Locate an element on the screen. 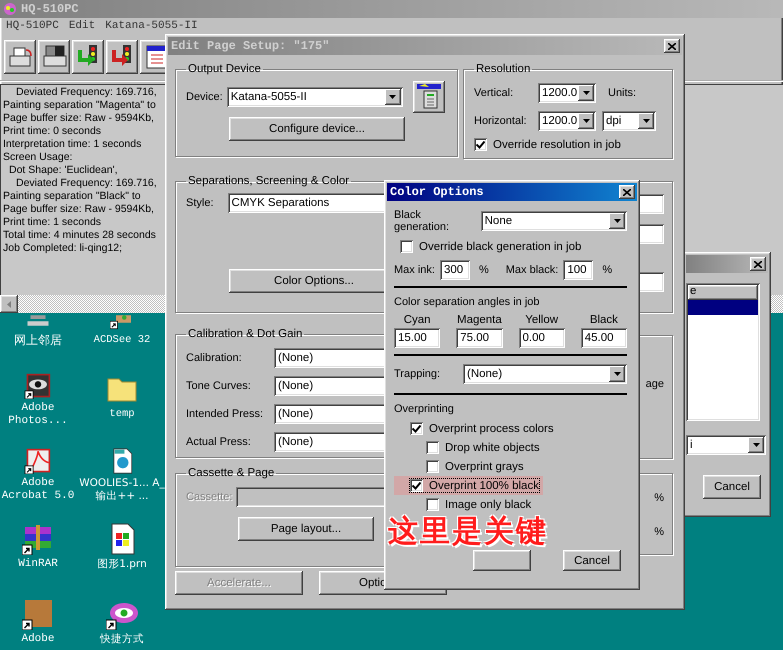 Image resolution: width=783 pixels, height=650 pixels. field-label: Yellow is located at coordinates (542, 320).